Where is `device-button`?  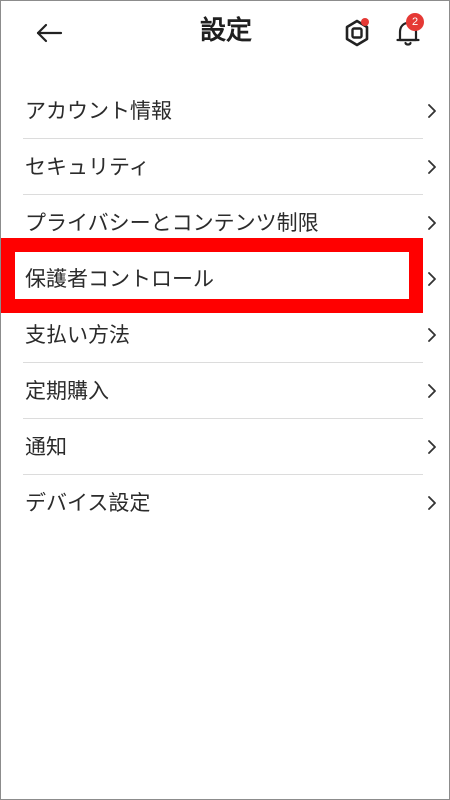 device-button is located at coordinates (357, 33).